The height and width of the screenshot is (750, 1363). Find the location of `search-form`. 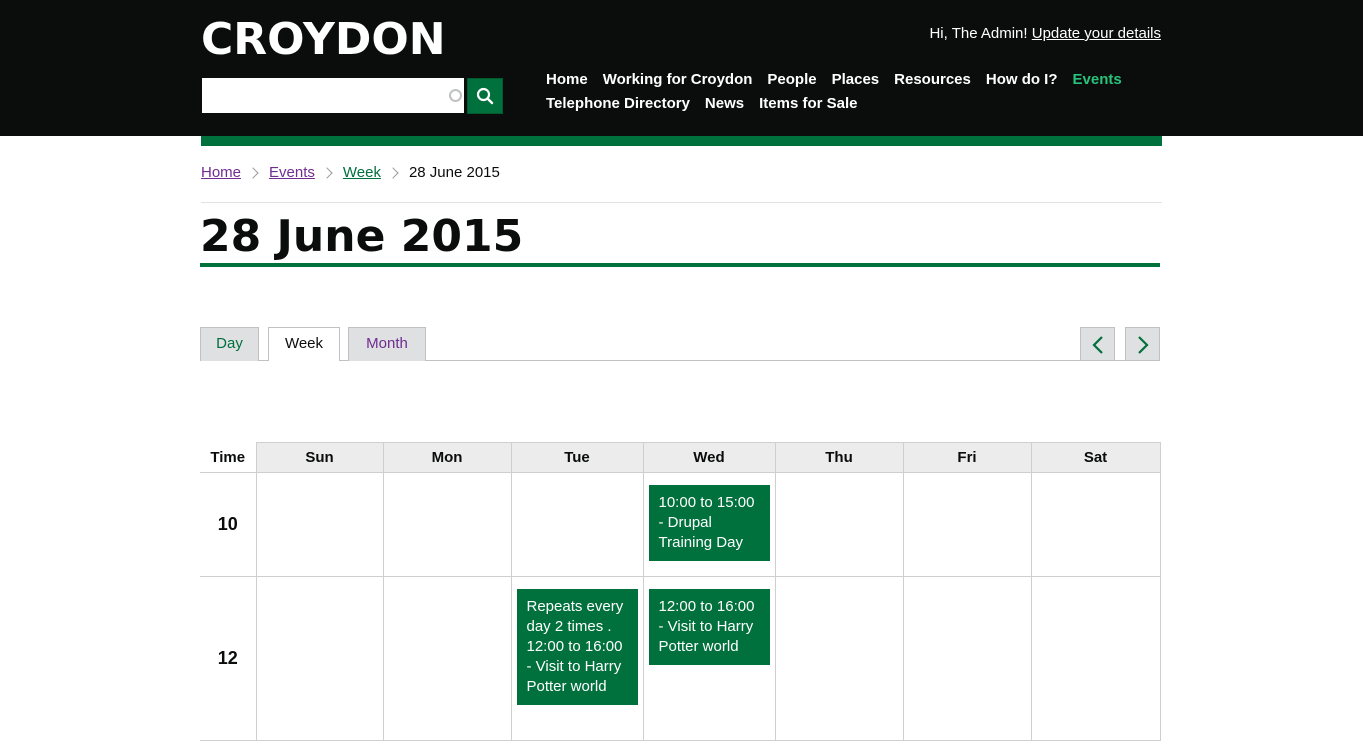

search-form is located at coordinates (352, 96).